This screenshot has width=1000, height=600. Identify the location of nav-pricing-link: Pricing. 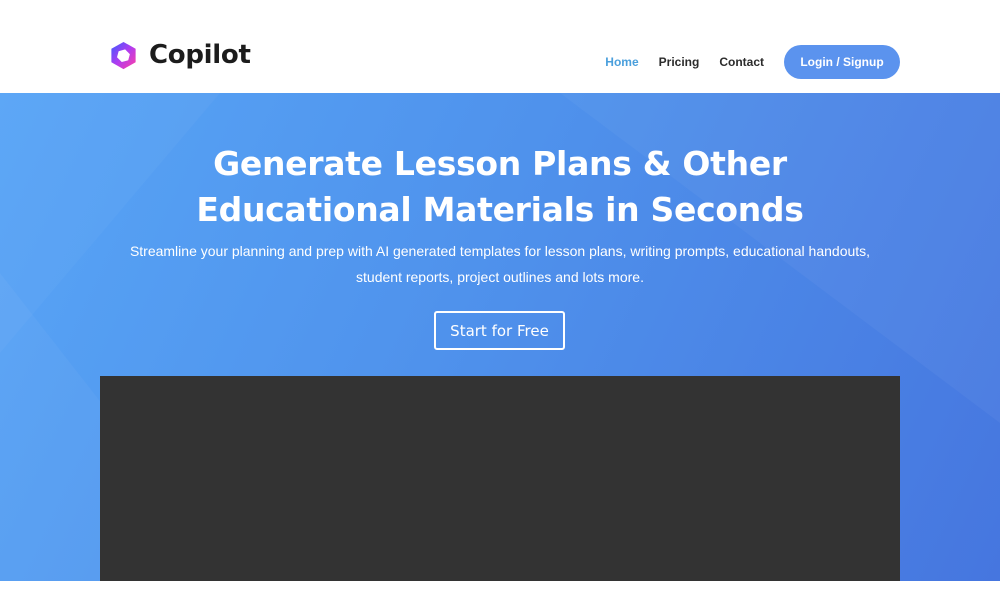
(679, 62).